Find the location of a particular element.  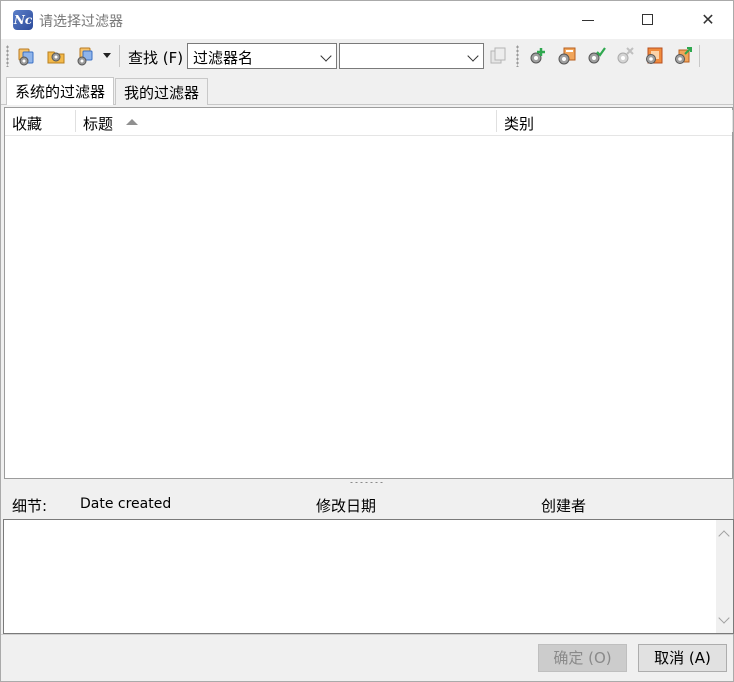

filter-menu-button is located at coordinates (85, 56).